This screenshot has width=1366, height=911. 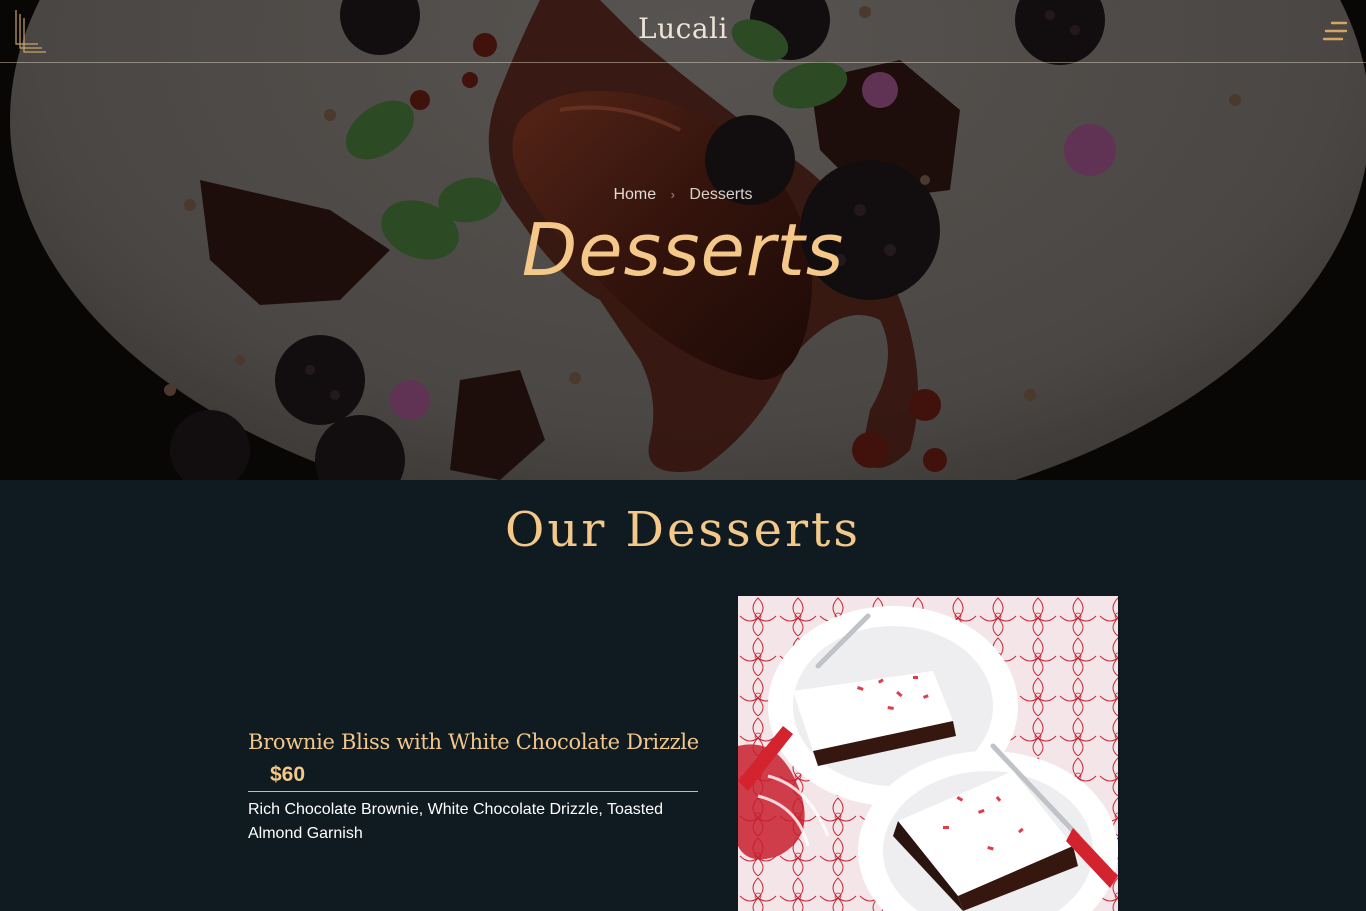 What do you see at coordinates (928, 753) in the screenshot?
I see `peppermint-brownie-photo` at bounding box center [928, 753].